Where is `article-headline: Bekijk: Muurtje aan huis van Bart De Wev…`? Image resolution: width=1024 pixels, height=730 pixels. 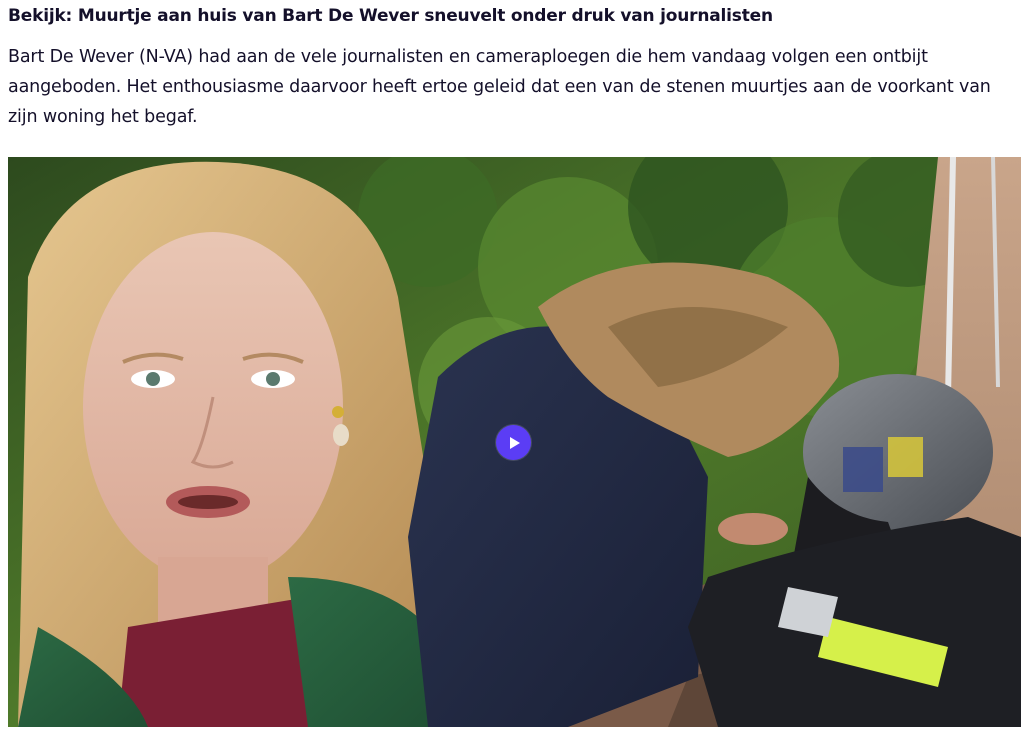 article-headline: Bekijk: Muurtje aan huis van Bart De Wev… is located at coordinates (390, 16).